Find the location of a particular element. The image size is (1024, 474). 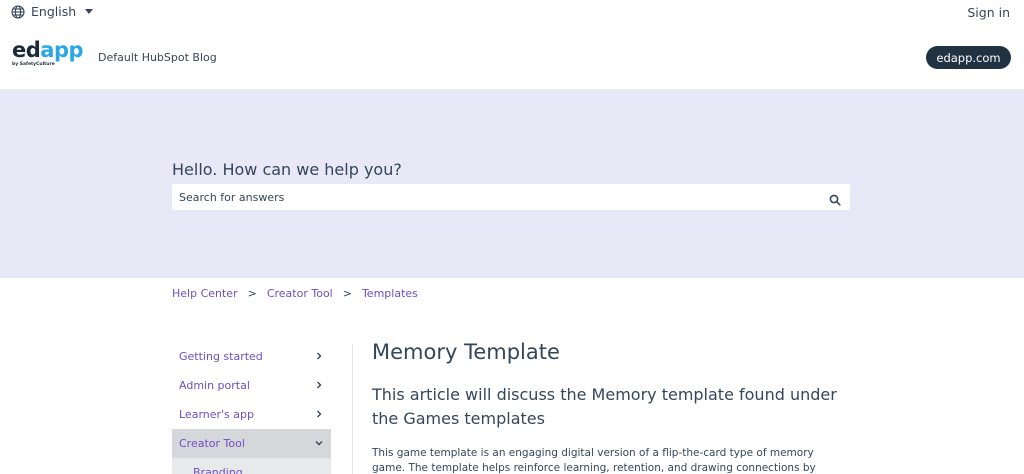

globe-icon is located at coordinates (18, 11).